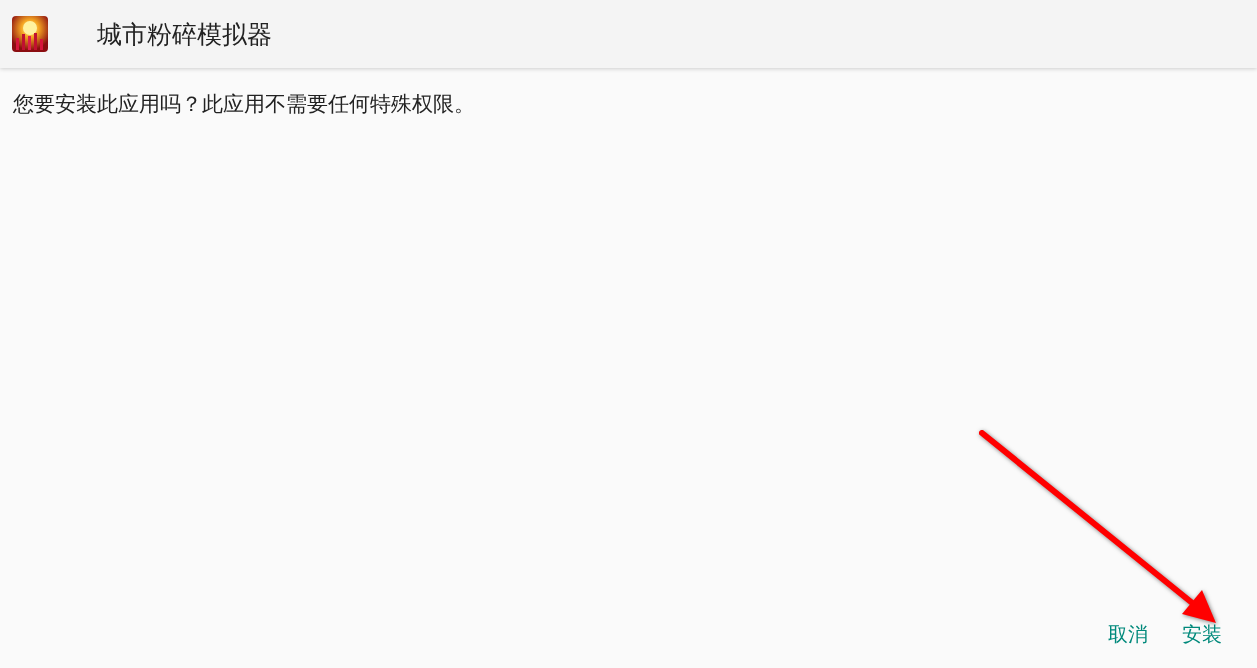 This screenshot has width=1257, height=668. Describe the element at coordinates (30, 34) in the screenshot. I see `app-icon` at that location.